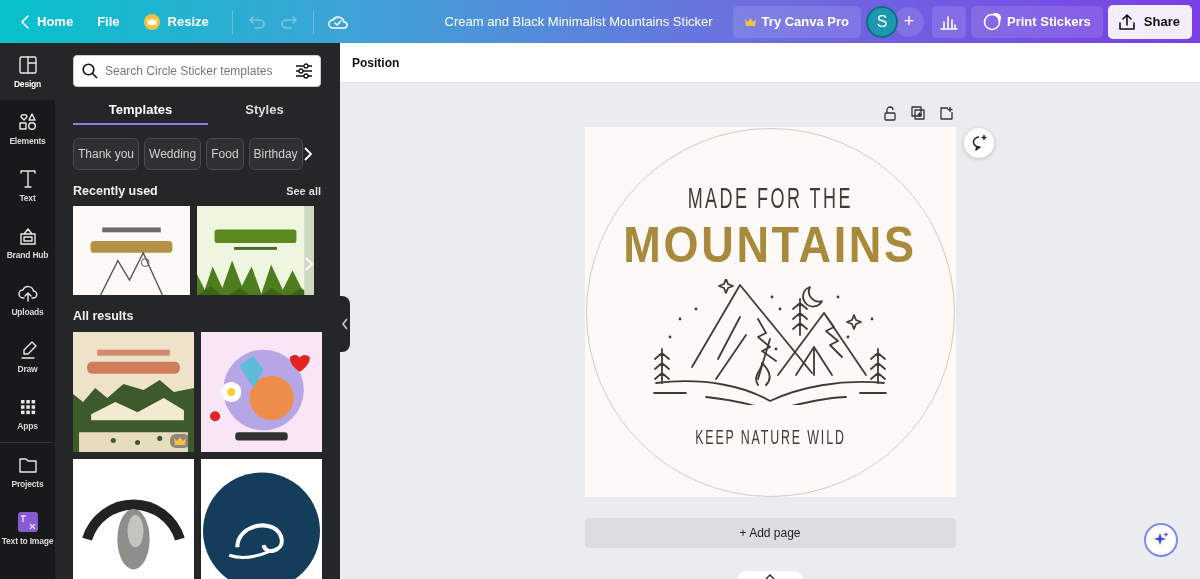 The height and width of the screenshot is (579, 1200). What do you see at coordinates (303, 191) in the screenshot?
I see `see-all-link: See all` at bounding box center [303, 191].